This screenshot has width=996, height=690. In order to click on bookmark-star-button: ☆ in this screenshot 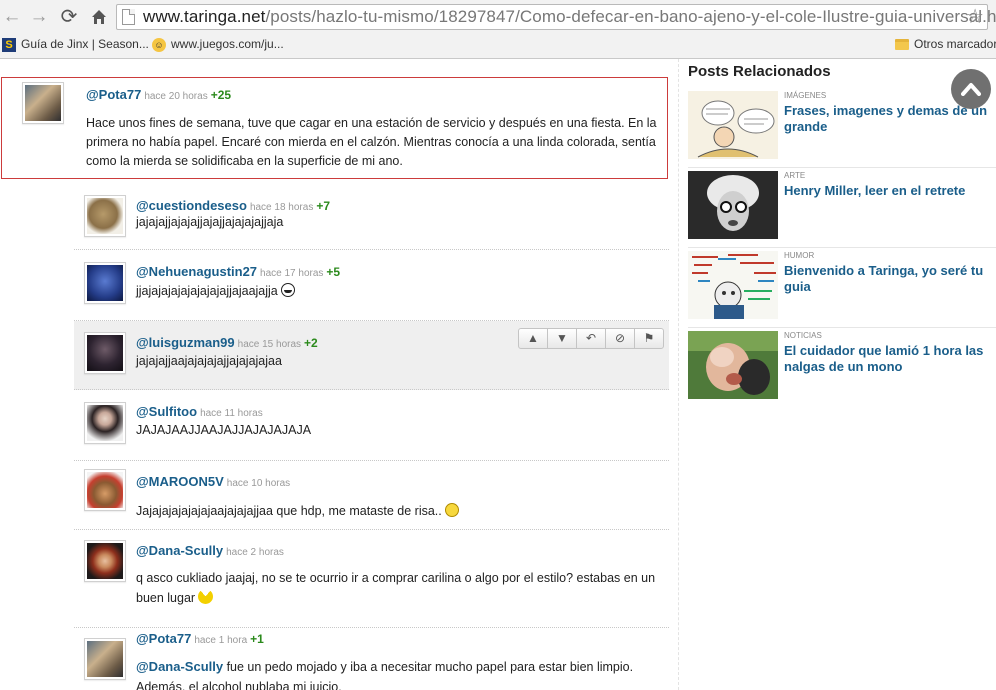, I will do `click(975, 17)`.